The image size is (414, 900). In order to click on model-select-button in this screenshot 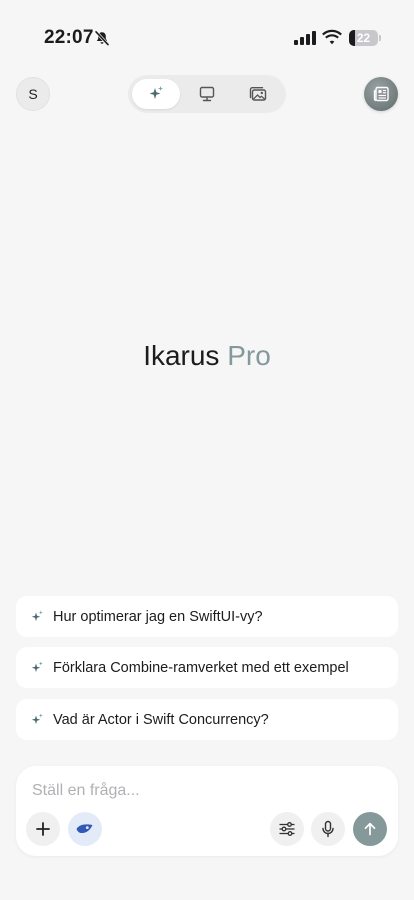, I will do `click(85, 829)`.